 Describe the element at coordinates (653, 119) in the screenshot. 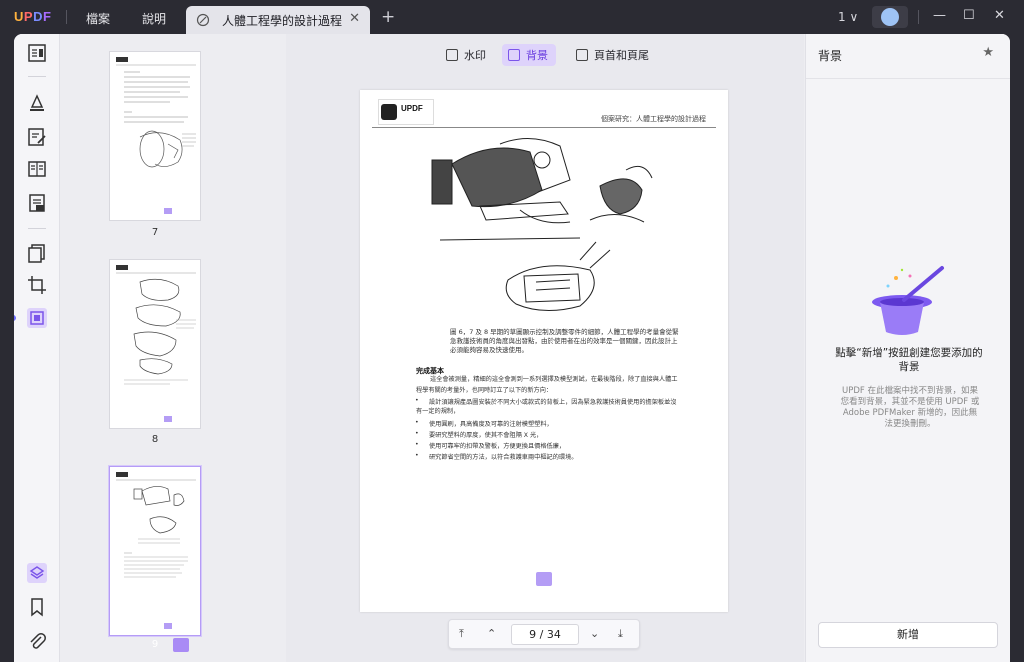

I see `page-header-text: 個案研究：人體工程學的設計過程` at that location.